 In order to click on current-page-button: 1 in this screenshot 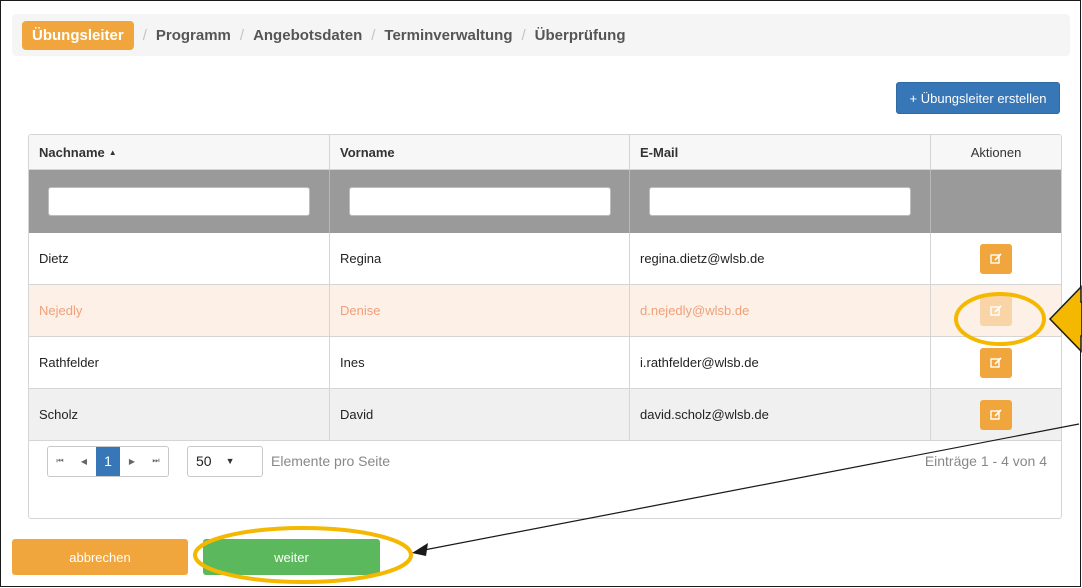, I will do `click(108, 461)`.